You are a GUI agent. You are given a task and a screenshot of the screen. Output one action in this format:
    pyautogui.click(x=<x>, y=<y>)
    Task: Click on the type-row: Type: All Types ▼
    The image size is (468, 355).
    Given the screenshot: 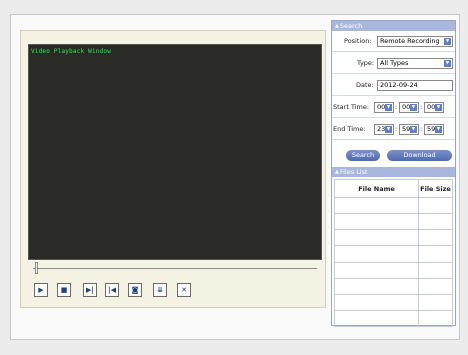 What is the action you would take?
    pyautogui.click(x=393, y=63)
    